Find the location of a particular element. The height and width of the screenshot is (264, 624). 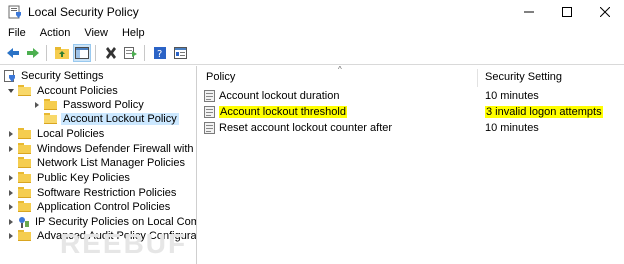

forward-button is located at coordinates (33, 53).